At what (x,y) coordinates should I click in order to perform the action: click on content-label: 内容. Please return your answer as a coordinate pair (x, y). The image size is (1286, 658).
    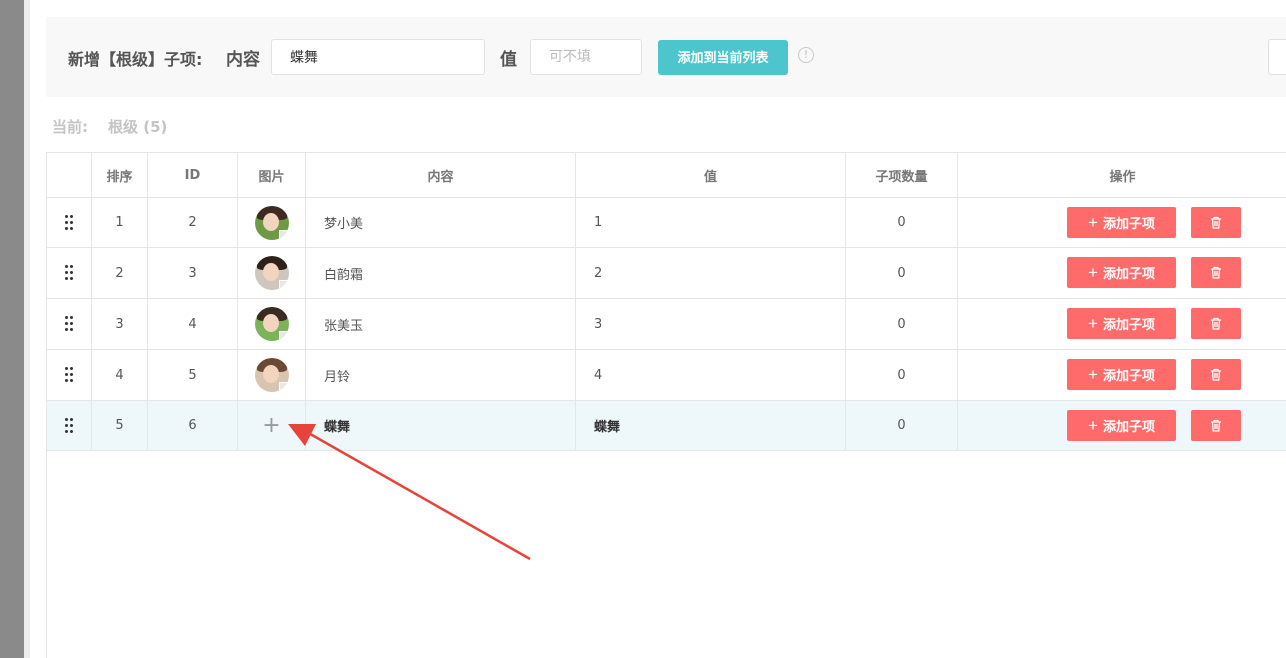
    Looking at the image, I should click on (243, 60).